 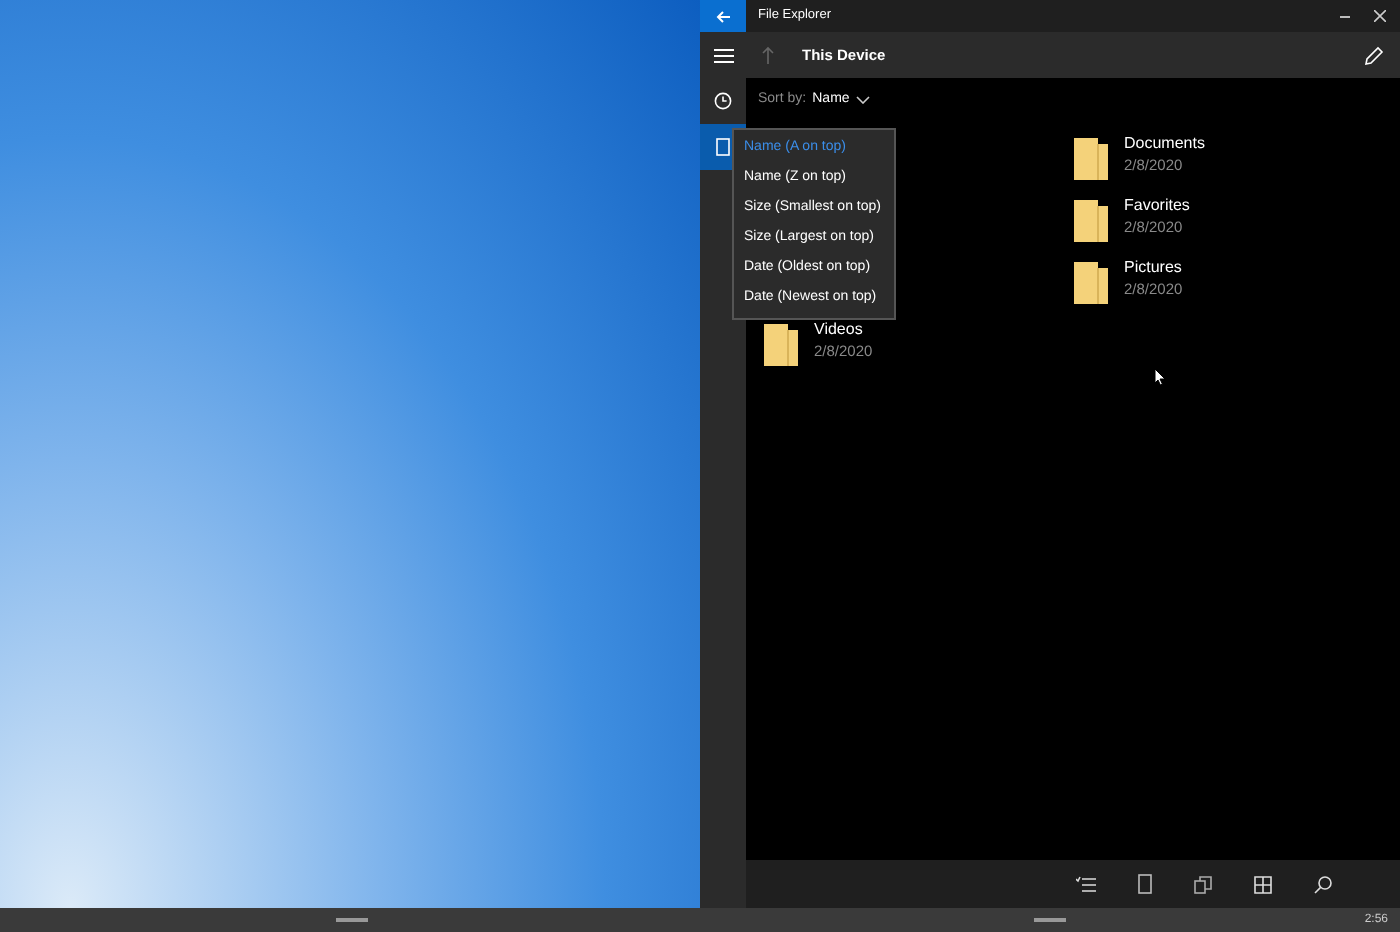 What do you see at coordinates (723, 147) in the screenshot?
I see `tablet-icon` at bounding box center [723, 147].